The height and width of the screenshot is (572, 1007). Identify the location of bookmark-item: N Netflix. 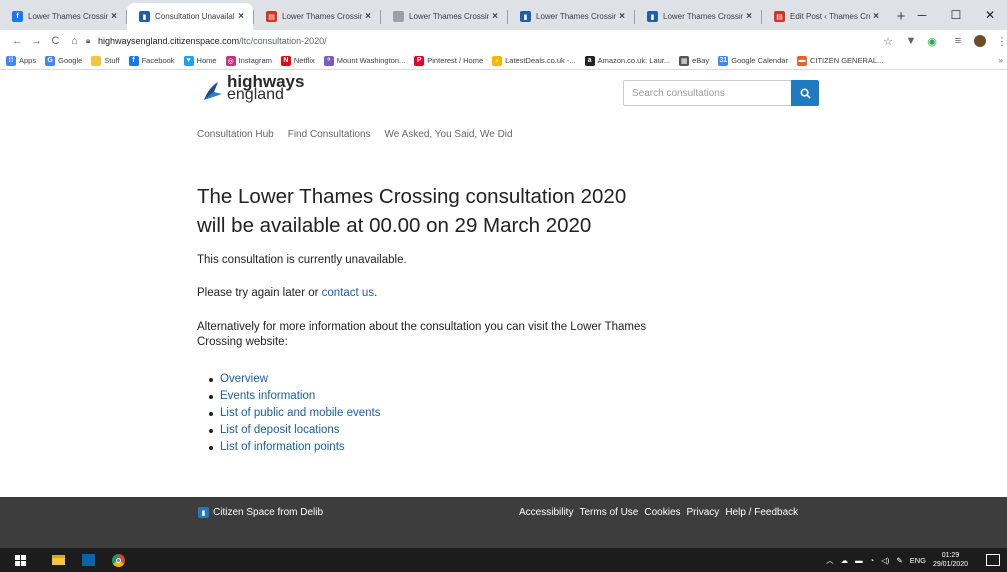
(297, 60).